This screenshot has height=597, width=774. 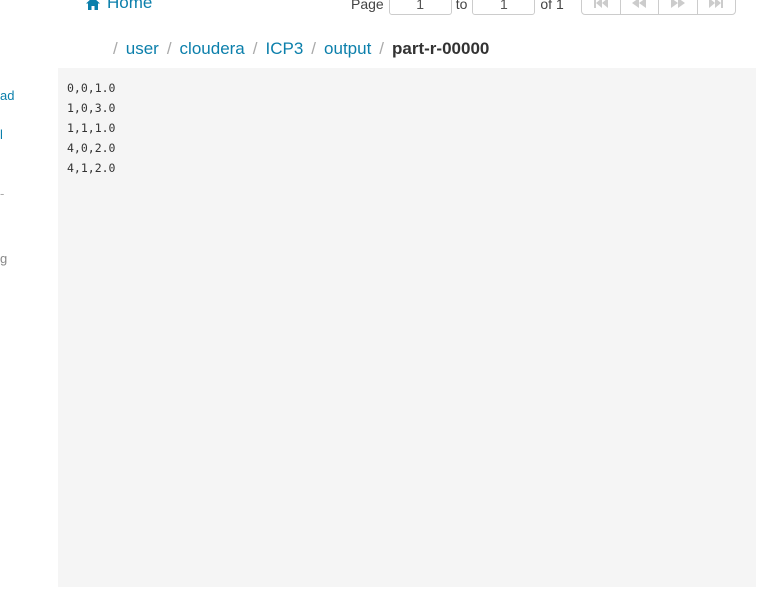 I want to click on rewind-icon, so click(x=639, y=6).